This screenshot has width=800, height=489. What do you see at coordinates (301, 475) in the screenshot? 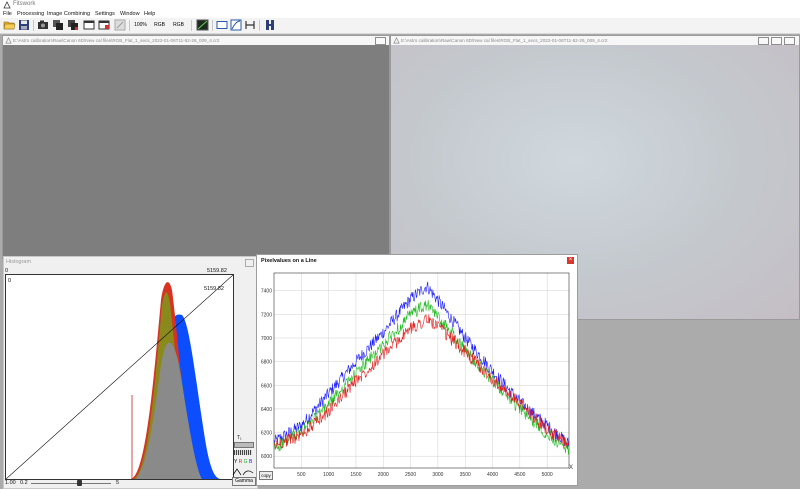
I see `x-tick-label: 500` at bounding box center [301, 475].